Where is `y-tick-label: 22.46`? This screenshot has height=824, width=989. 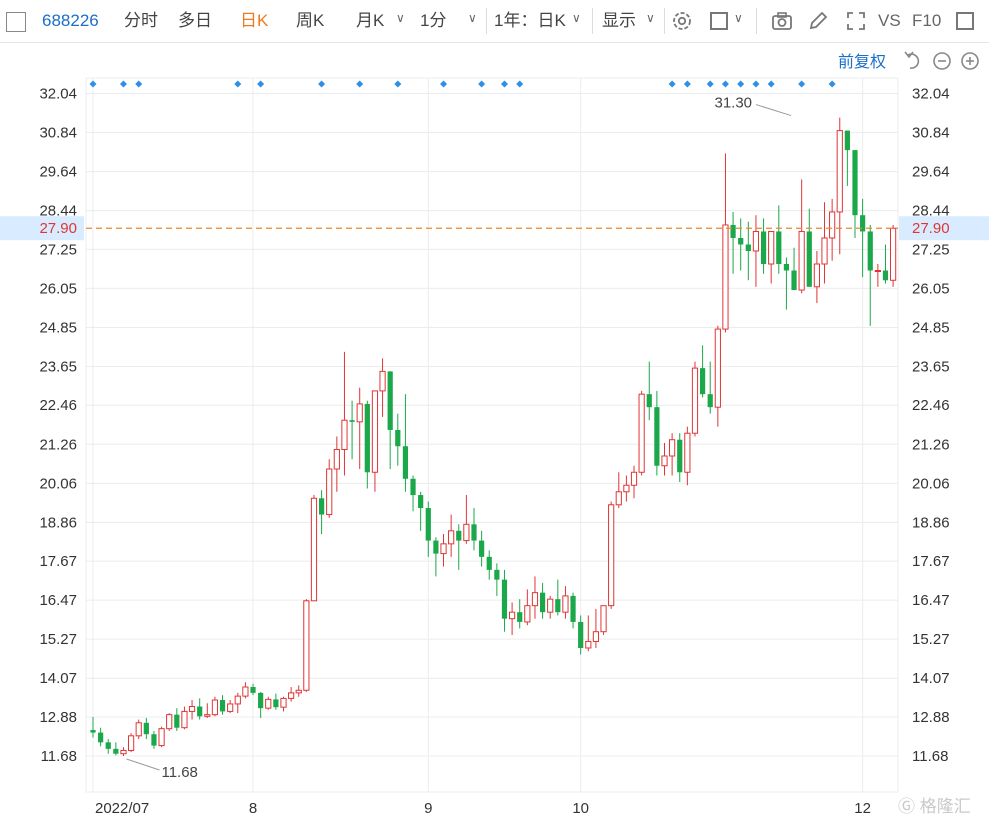
y-tick-label: 22.46 is located at coordinates (931, 405).